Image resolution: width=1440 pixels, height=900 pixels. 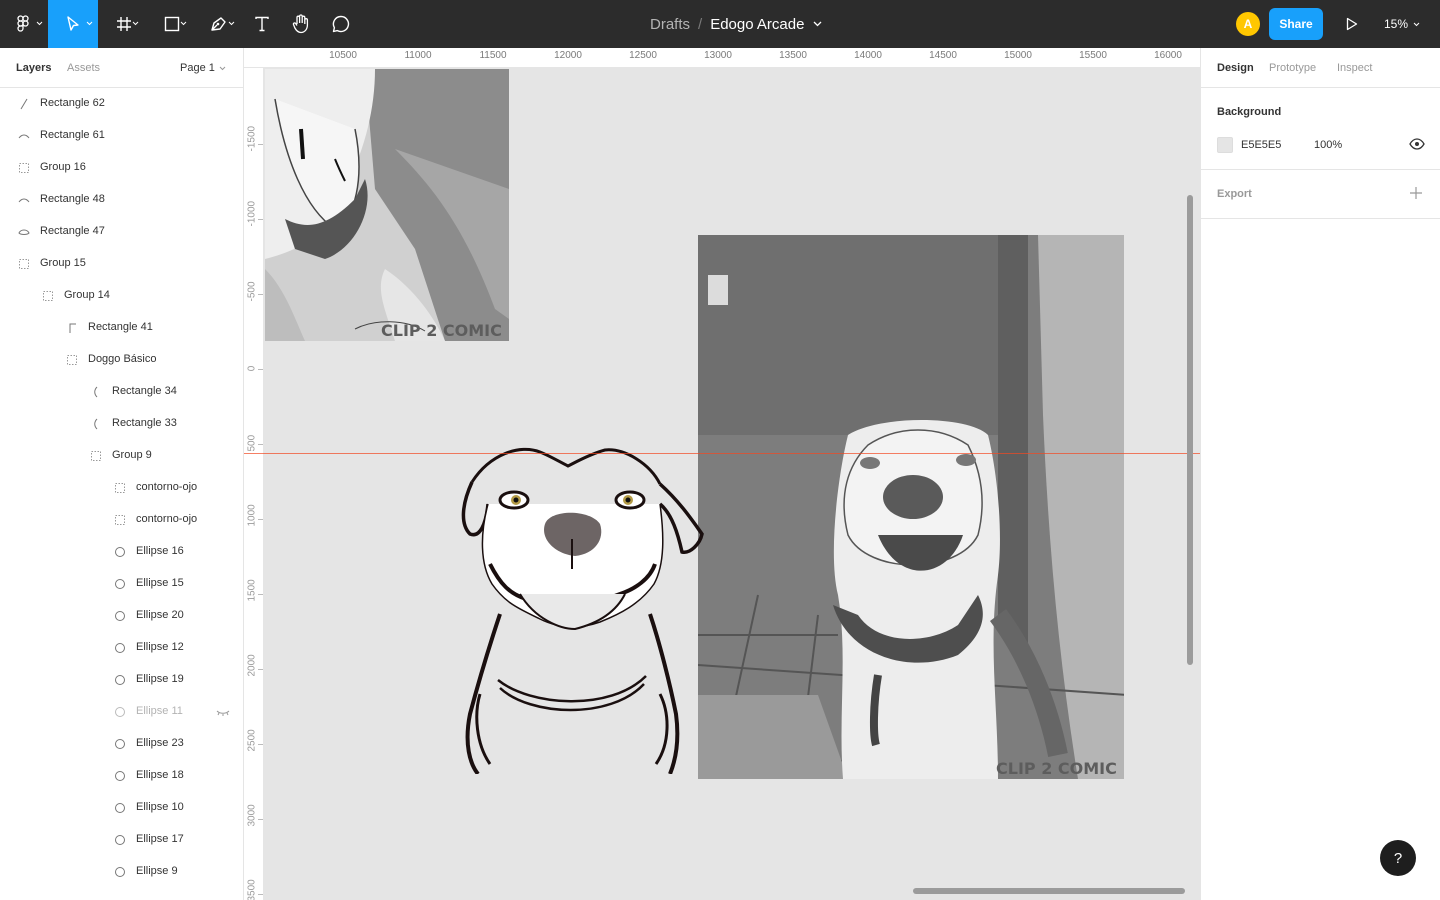 I want to click on ruler-tick-label: 12500, so click(x=643, y=55).